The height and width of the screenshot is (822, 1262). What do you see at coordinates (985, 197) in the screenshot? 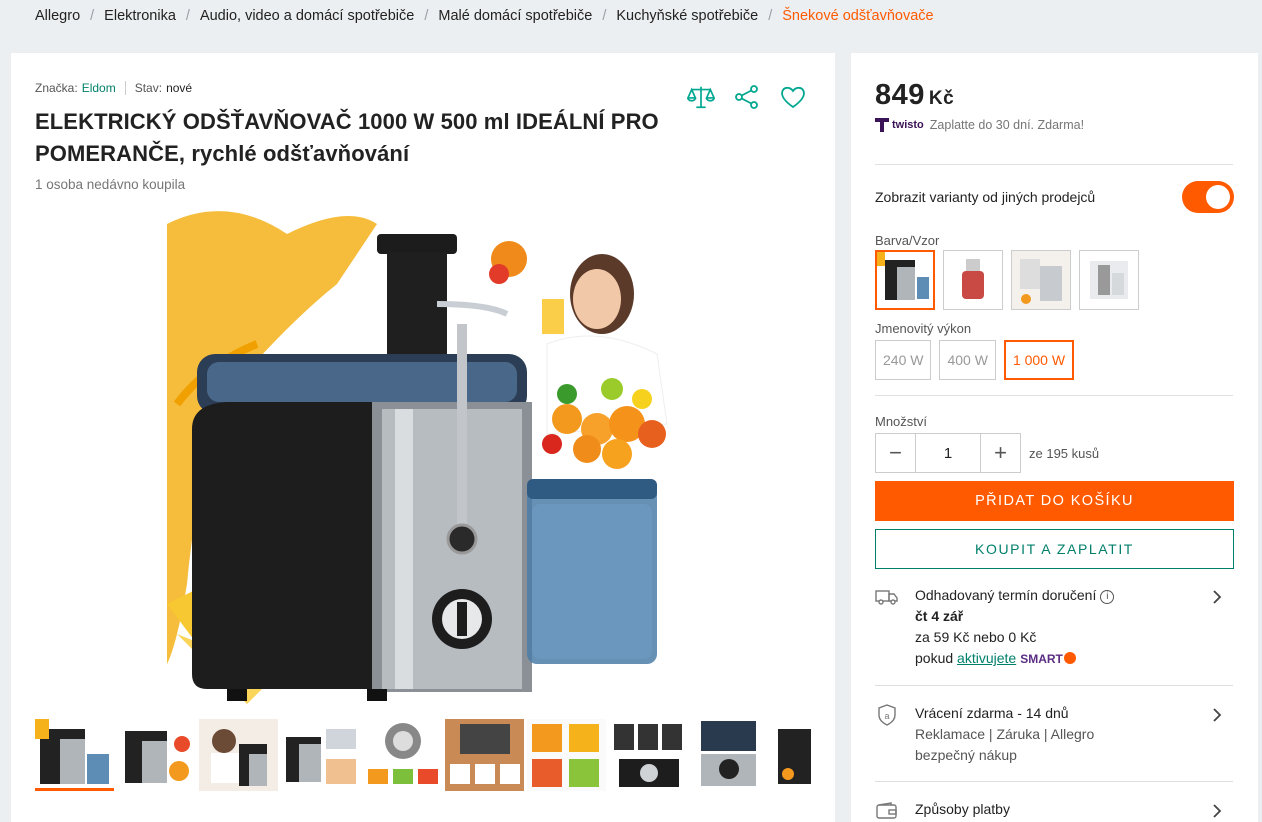
I see `other-sellers-label: Zobrazit varianty od jiných prodejců` at bounding box center [985, 197].